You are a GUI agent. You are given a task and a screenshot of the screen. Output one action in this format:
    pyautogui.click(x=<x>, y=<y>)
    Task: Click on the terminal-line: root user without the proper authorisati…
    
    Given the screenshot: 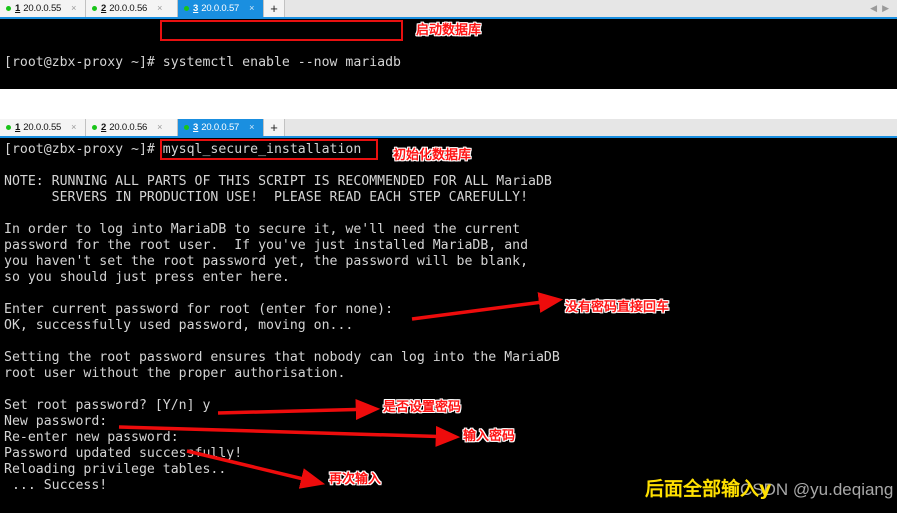 What is the action you would take?
    pyautogui.click(x=175, y=373)
    